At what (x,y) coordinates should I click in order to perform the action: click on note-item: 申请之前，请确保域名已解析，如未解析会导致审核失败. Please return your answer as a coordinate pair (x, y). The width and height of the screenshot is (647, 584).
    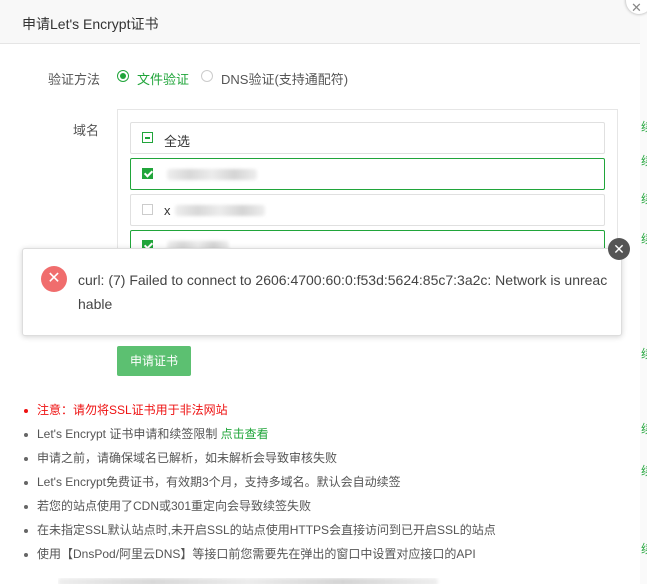
    Looking at the image, I should click on (259, 462).